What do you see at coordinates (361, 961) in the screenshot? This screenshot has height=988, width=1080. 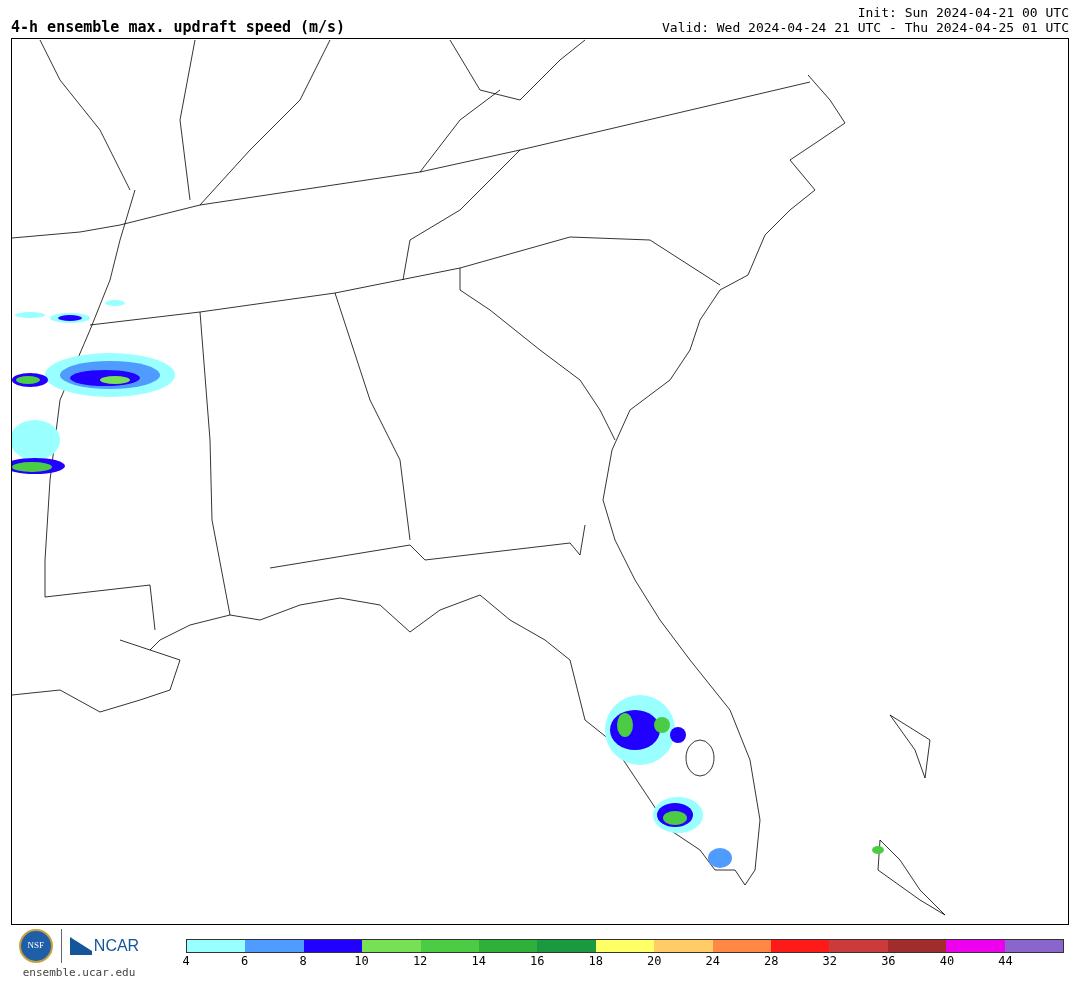 I see `legend-tick-label: 10` at bounding box center [361, 961].